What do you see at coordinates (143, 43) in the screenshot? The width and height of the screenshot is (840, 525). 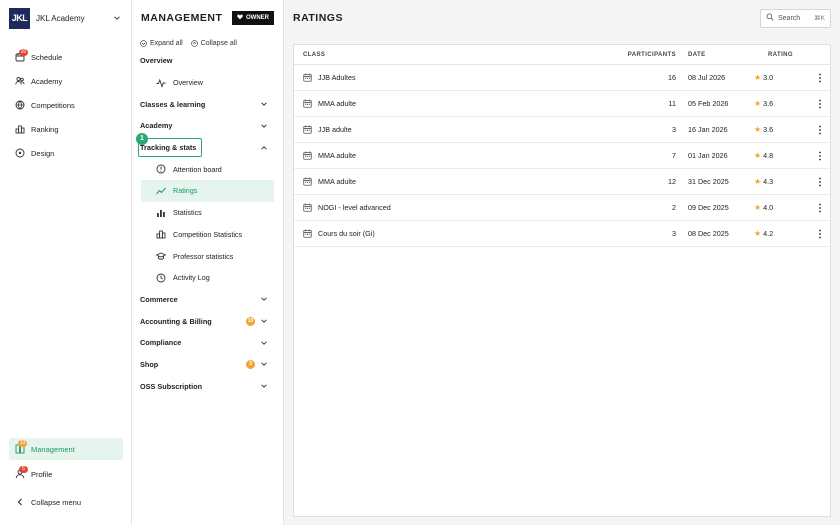 I see `expand-icon` at bounding box center [143, 43].